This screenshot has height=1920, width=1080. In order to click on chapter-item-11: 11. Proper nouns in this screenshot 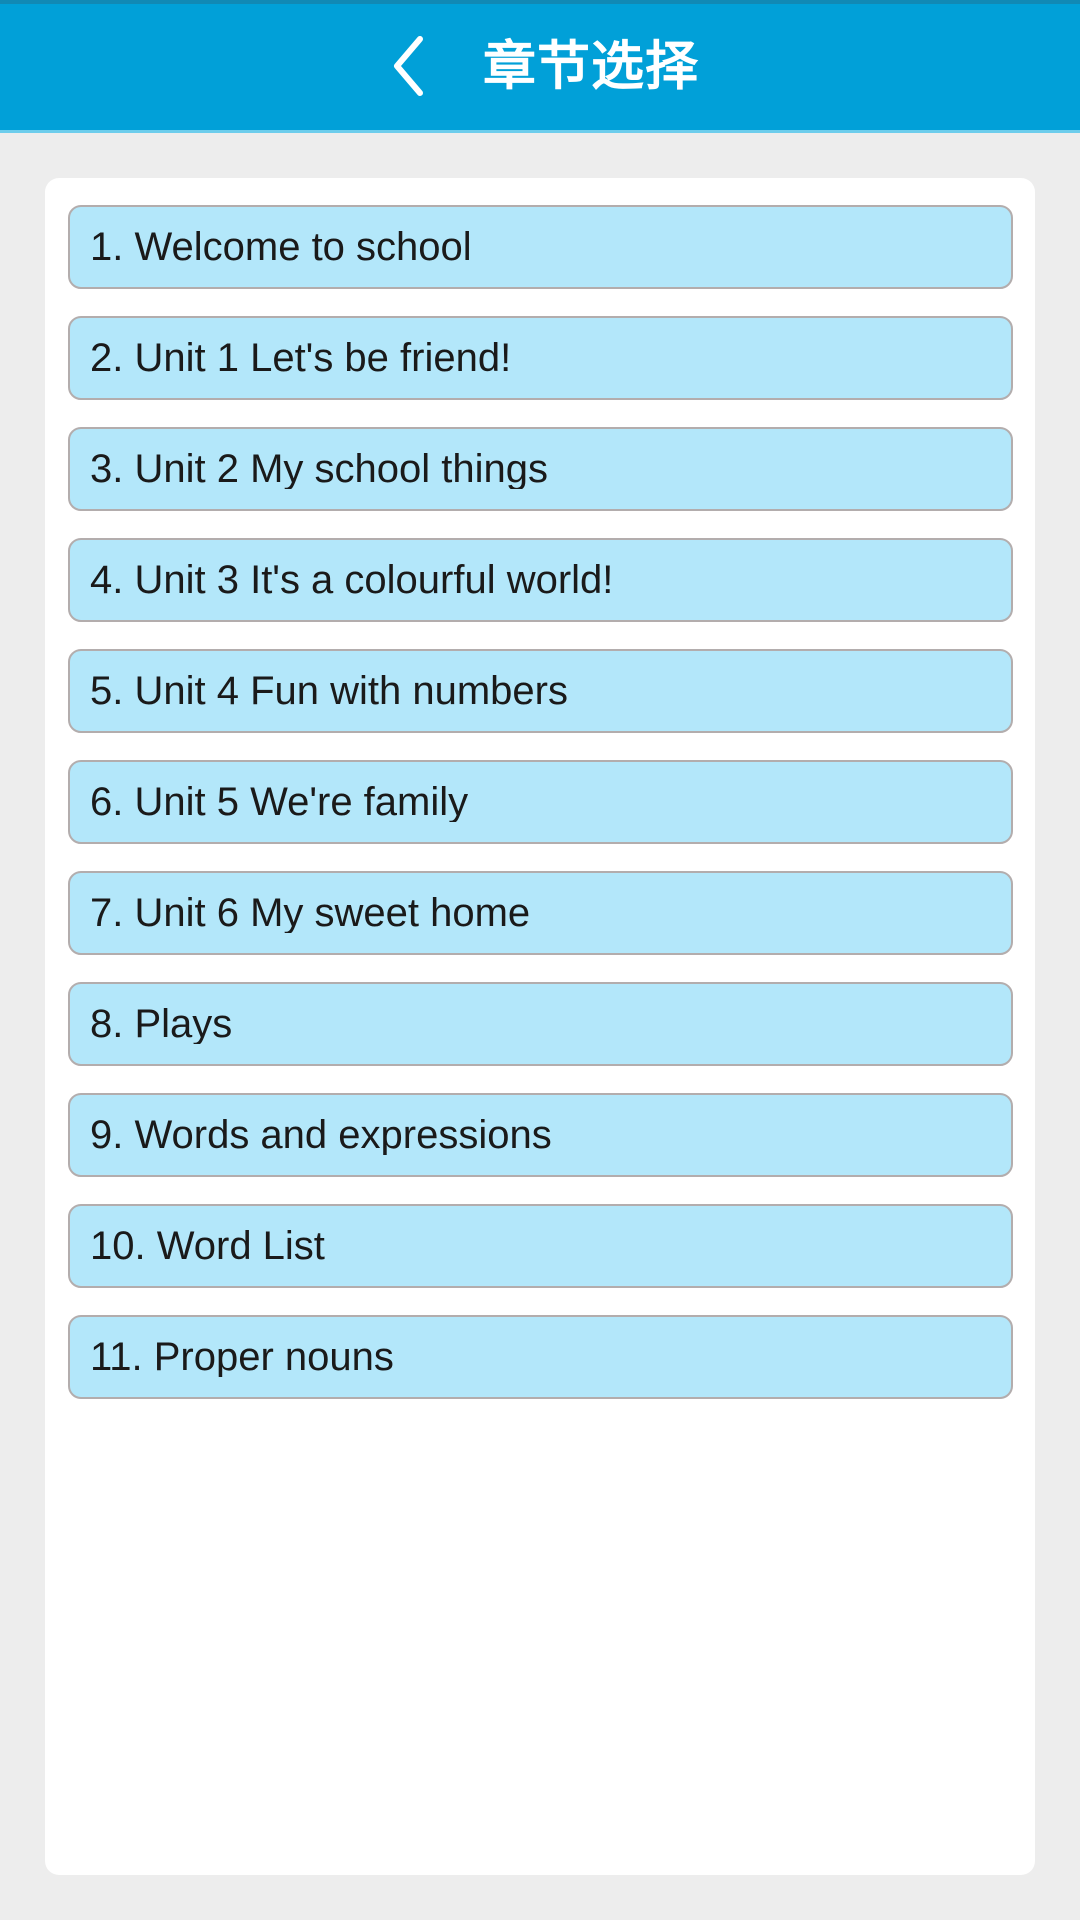, I will do `click(540, 1357)`.